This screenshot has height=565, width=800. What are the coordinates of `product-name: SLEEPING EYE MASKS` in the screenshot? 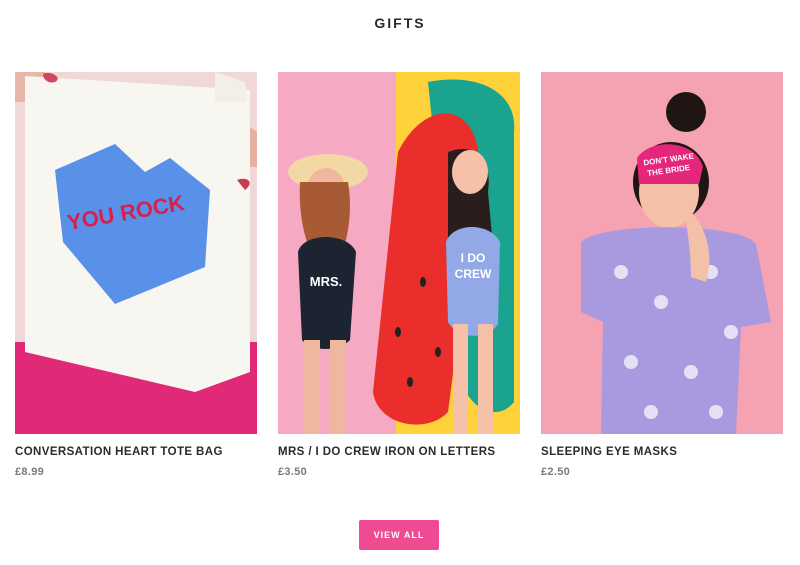 It's located at (662, 452).